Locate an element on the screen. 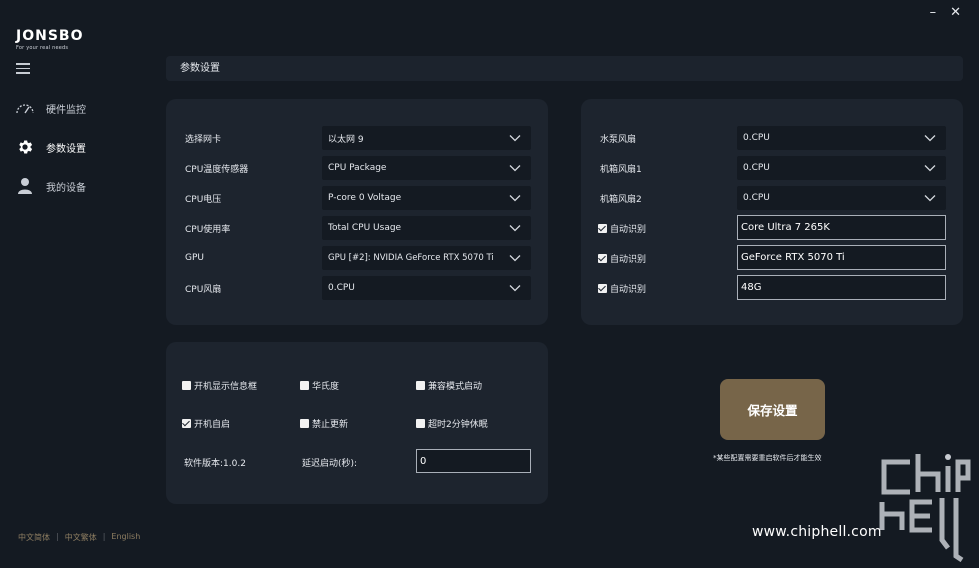  jonsbo-logo: JONSBO For your real needs is located at coordinates (54, 39).